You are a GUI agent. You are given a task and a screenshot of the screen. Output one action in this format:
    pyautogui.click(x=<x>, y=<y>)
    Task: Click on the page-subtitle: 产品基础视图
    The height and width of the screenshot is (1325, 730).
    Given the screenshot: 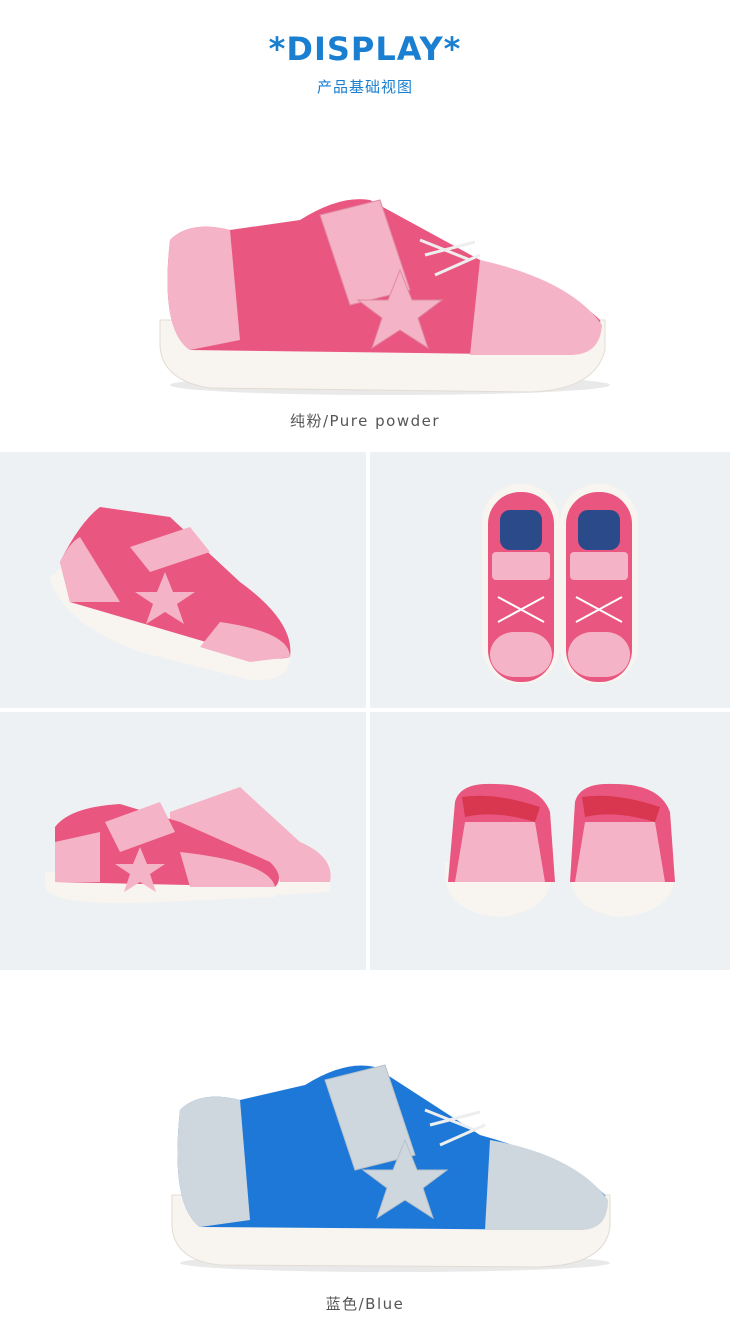 What is the action you would take?
    pyautogui.click(x=364, y=87)
    